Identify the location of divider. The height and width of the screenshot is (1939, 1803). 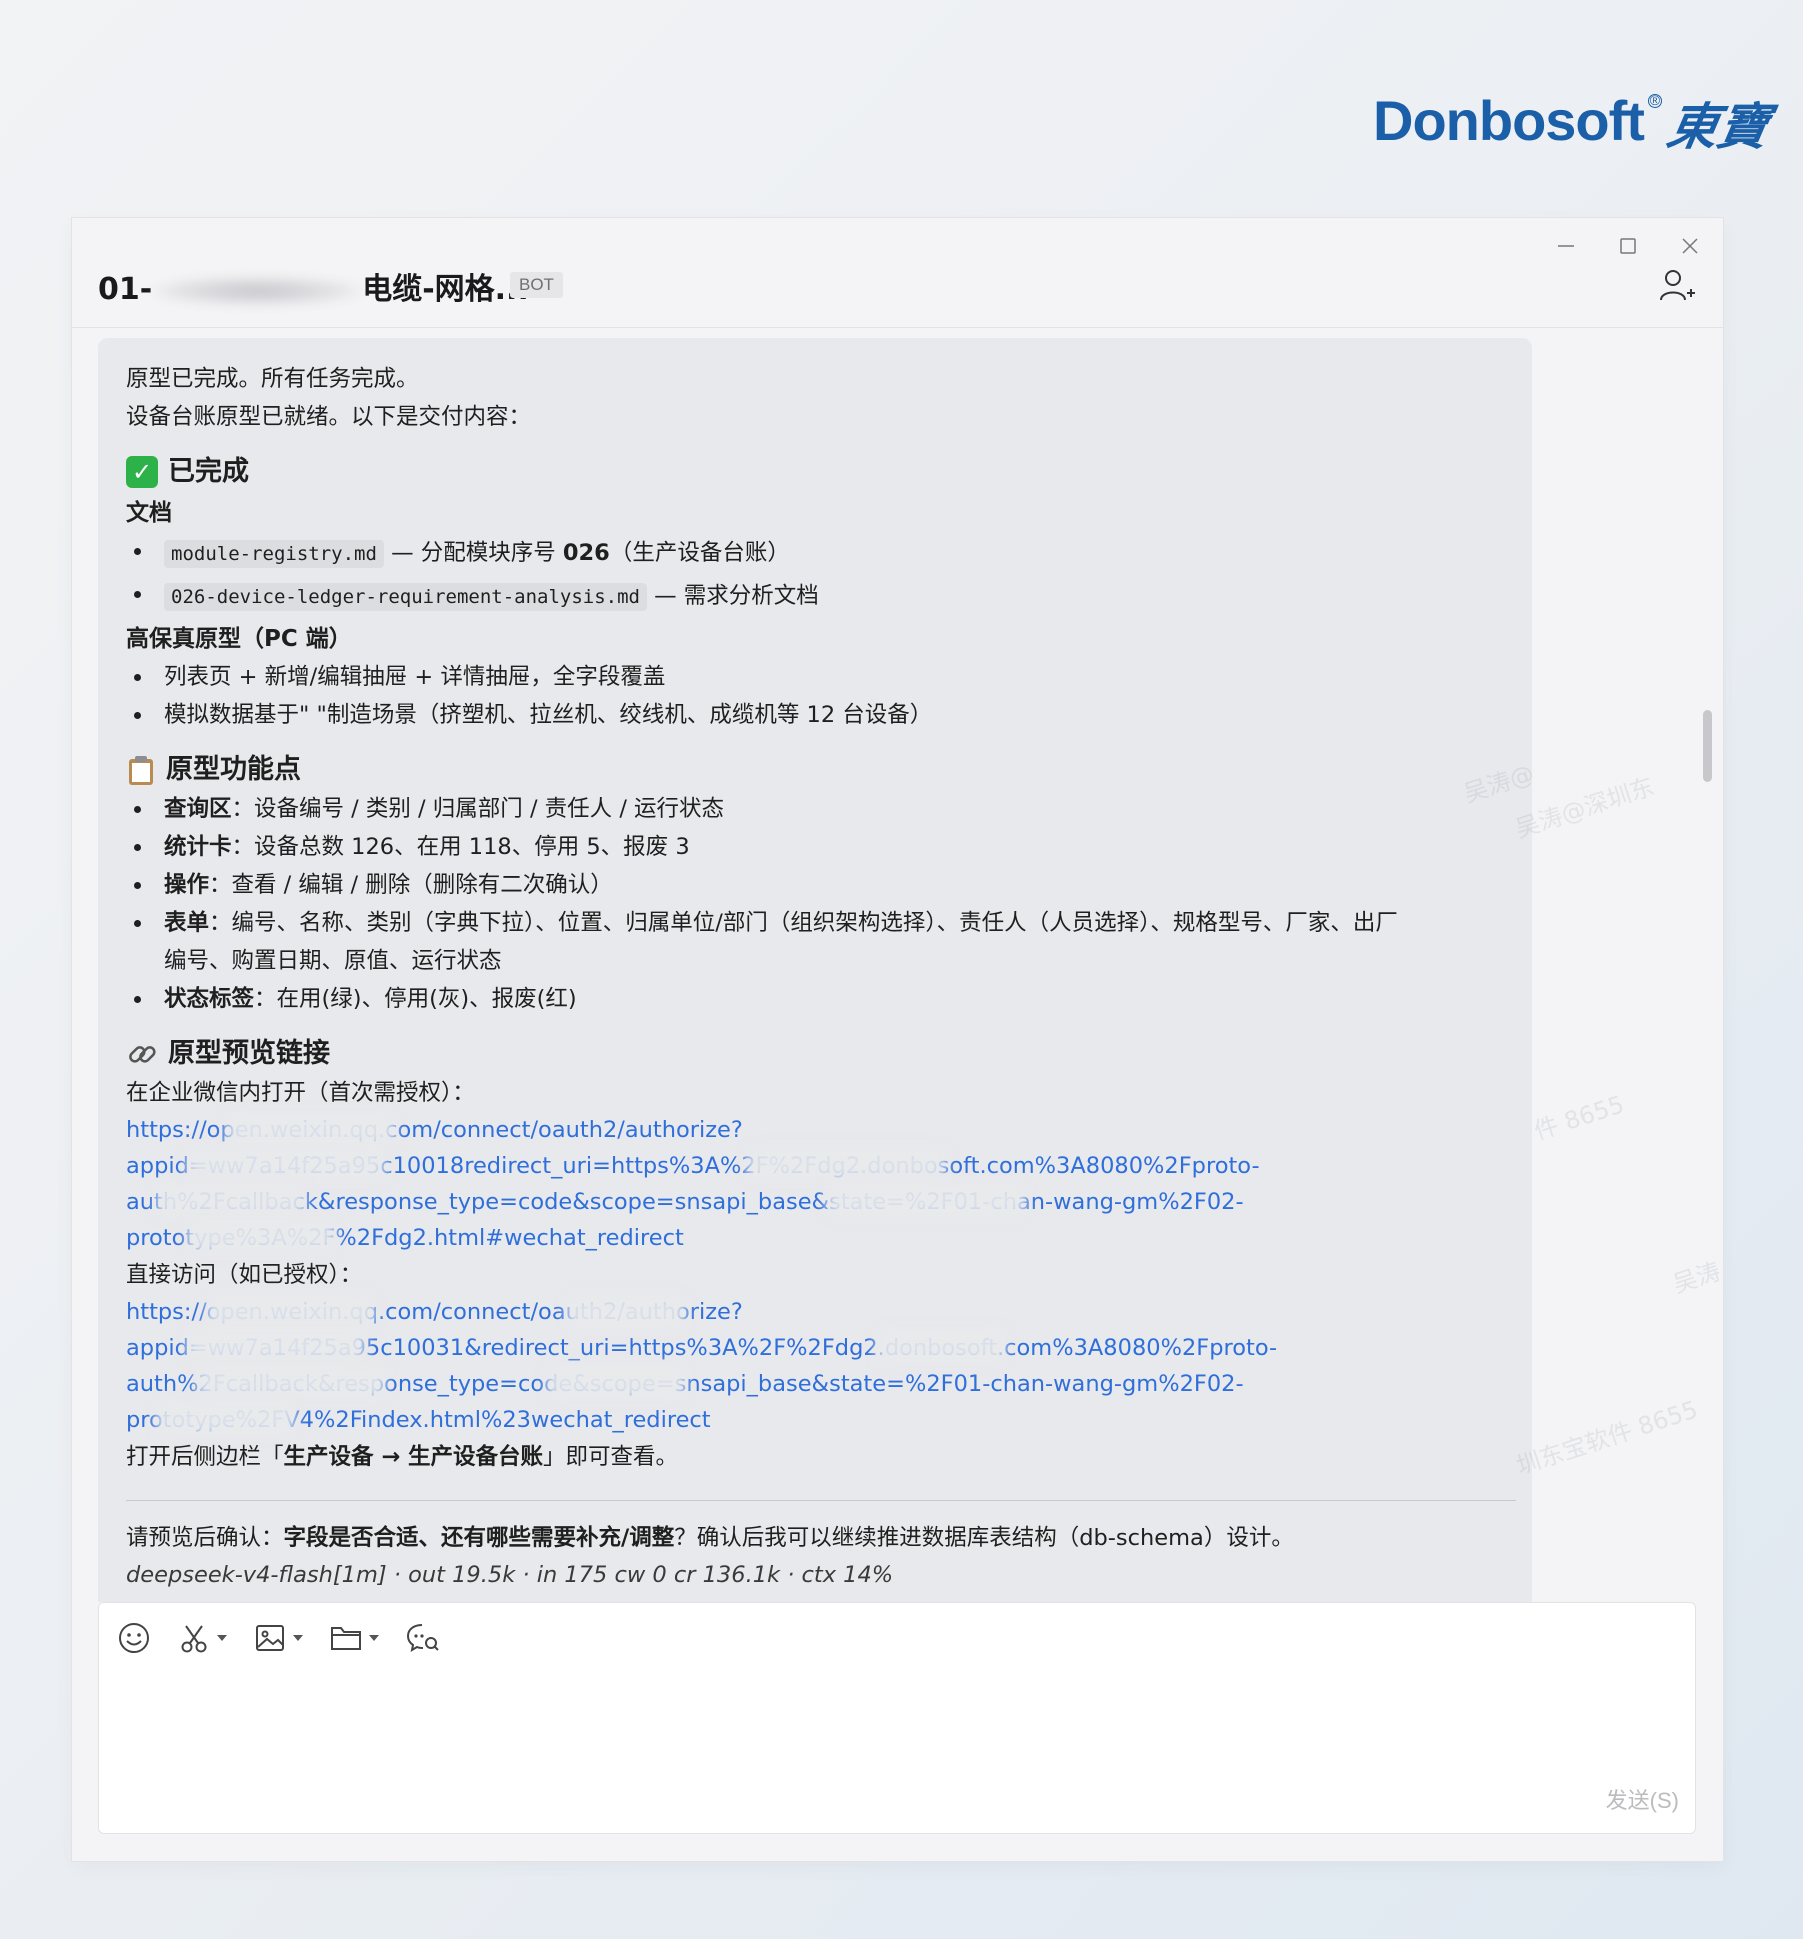
(821, 1500).